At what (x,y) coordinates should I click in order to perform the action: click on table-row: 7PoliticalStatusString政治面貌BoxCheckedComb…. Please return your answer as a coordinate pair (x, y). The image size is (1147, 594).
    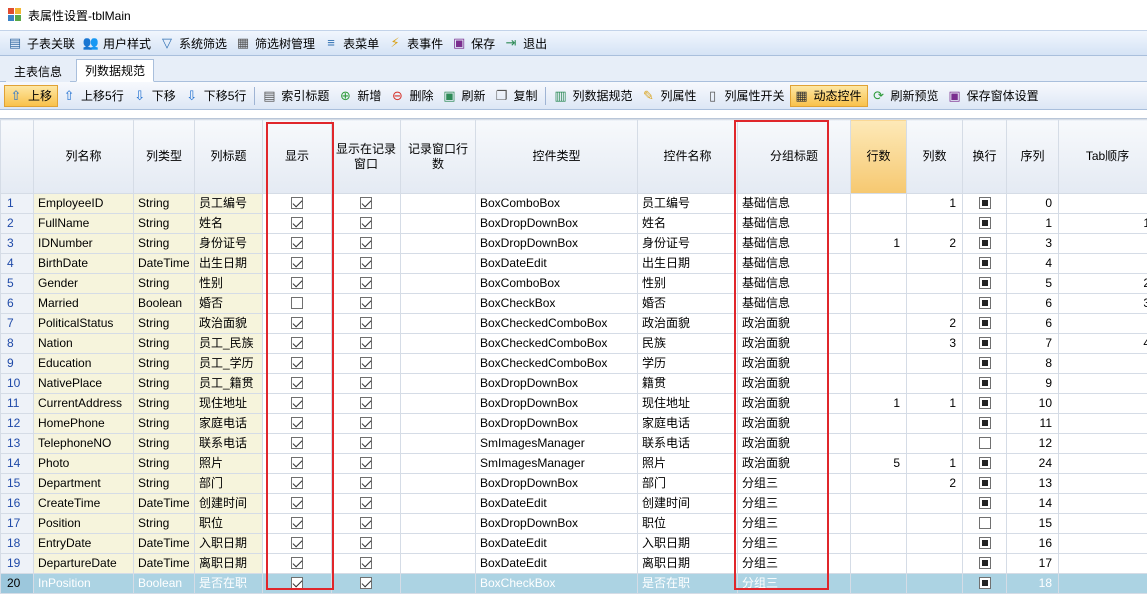
    Looking at the image, I should click on (574, 324).